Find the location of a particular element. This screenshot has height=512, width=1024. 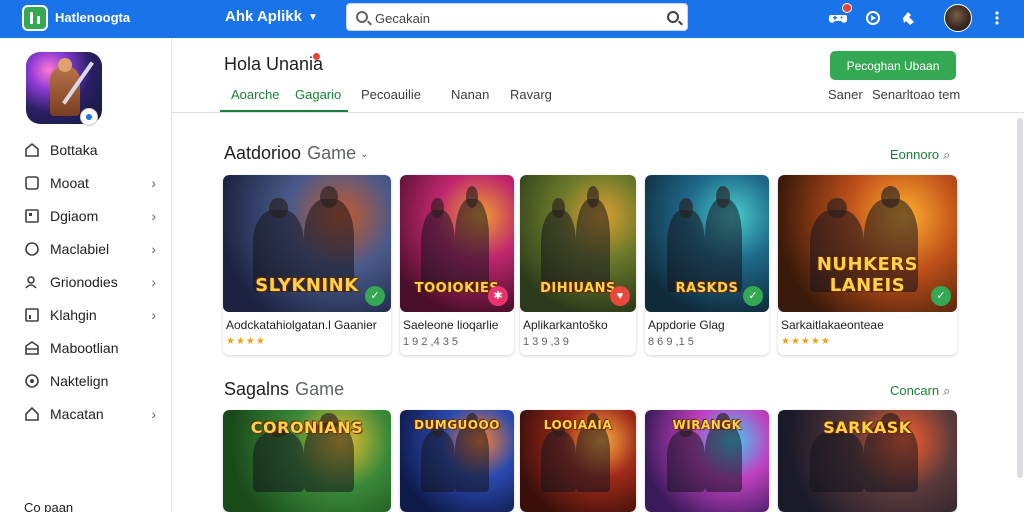

chevron-down-icon: ▼ is located at coordinates (312, 17).